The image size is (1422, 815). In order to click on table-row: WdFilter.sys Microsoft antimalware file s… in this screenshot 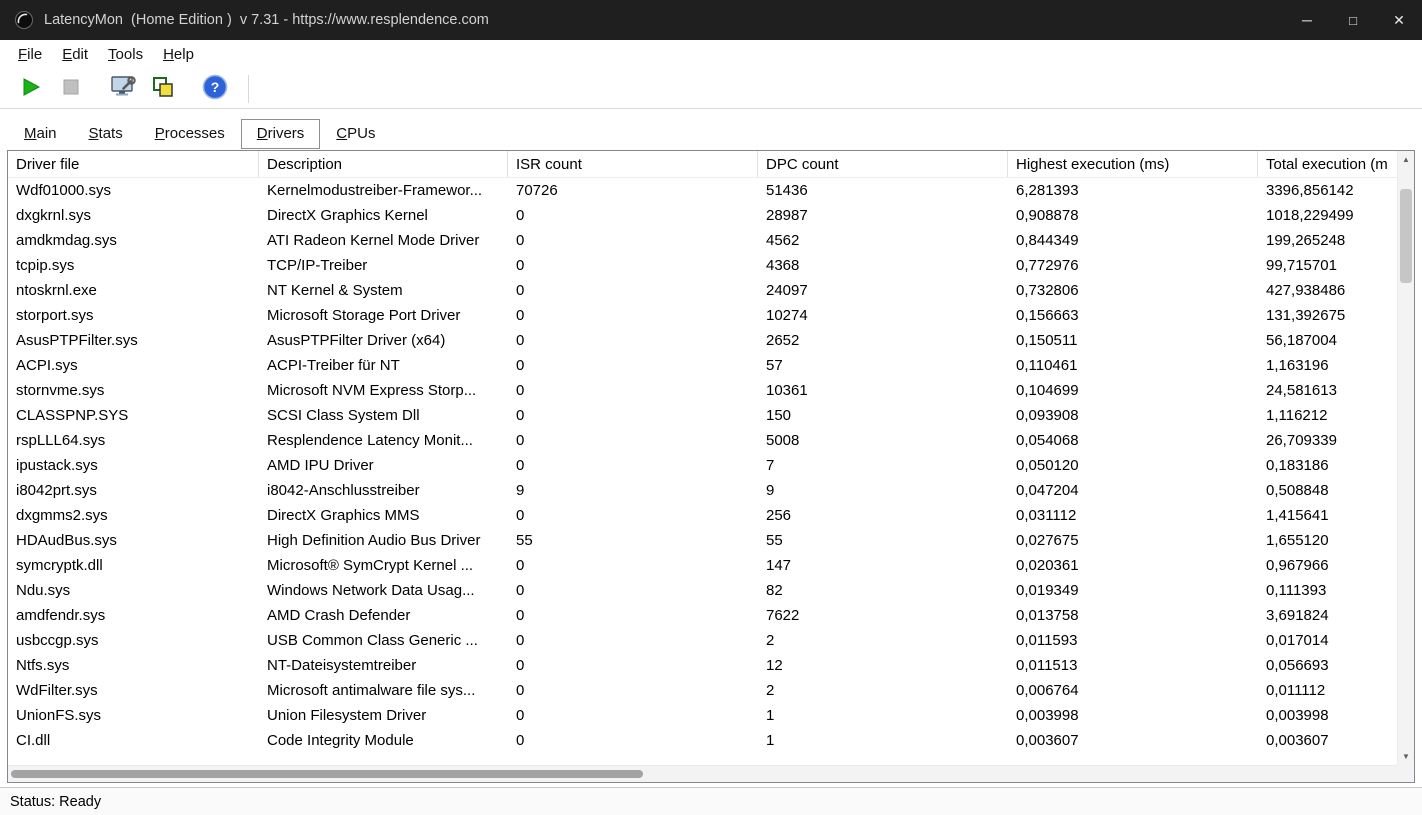, I will do `click(711, 690)`.